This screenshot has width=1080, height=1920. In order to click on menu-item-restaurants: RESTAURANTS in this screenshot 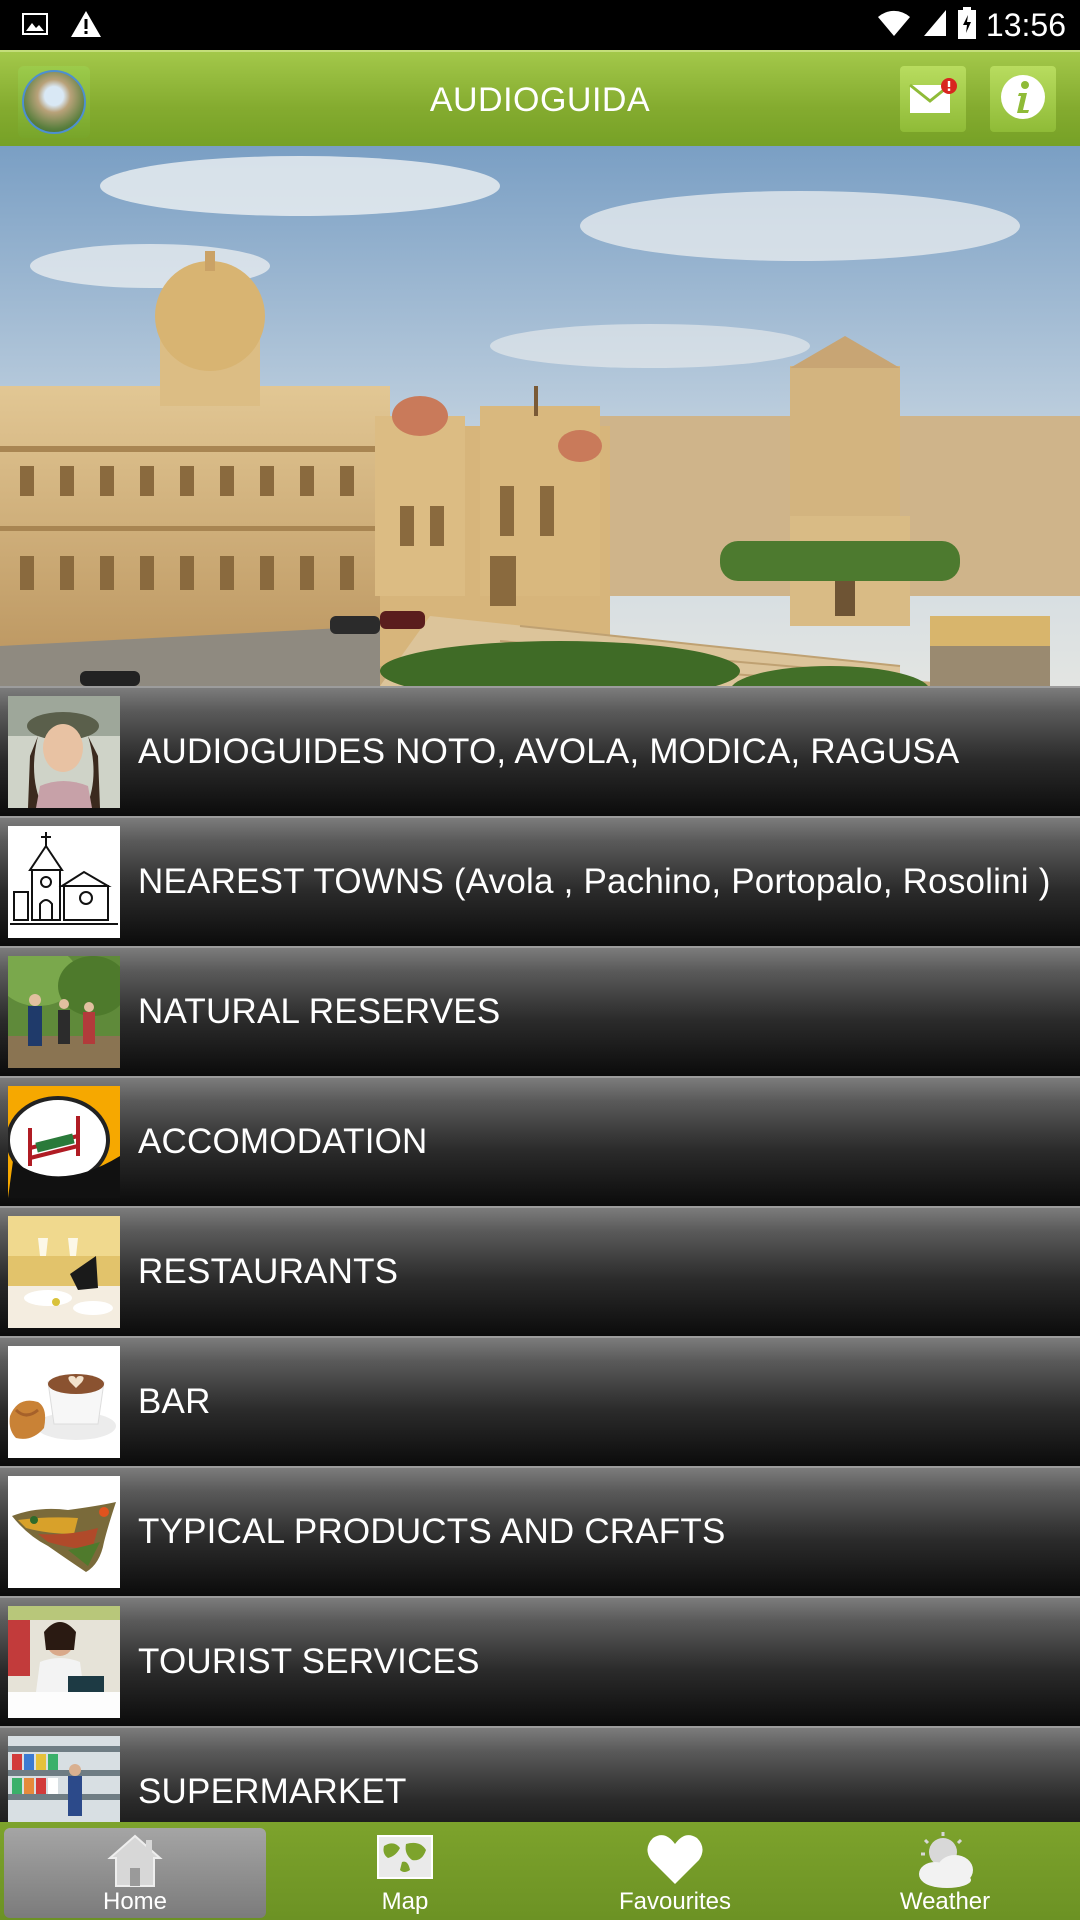, I will do `click(540, 1271)`.